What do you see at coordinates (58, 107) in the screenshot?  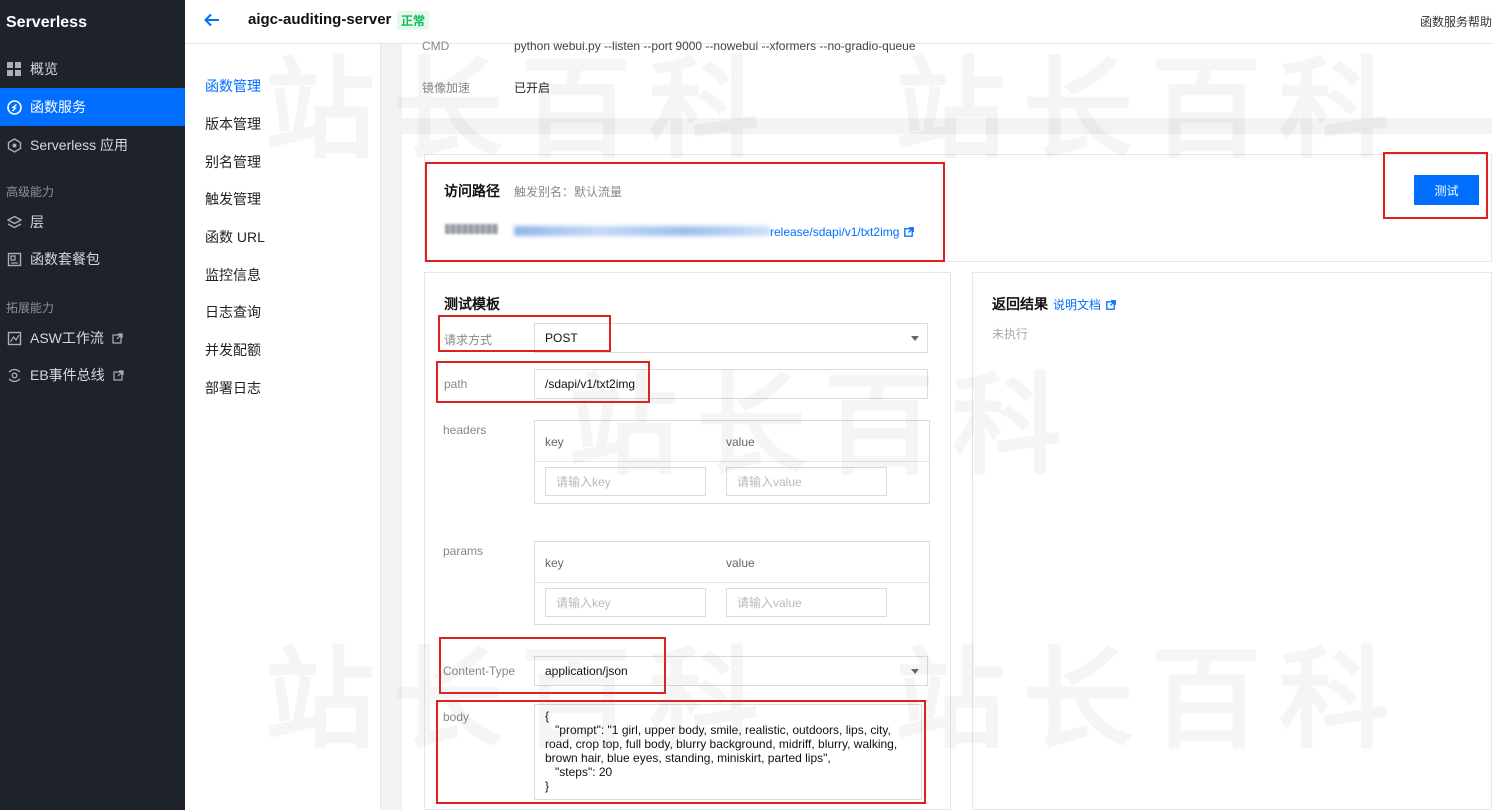 I see `sidebar-item-label: 函数服务` at bounding box center [58, 107].